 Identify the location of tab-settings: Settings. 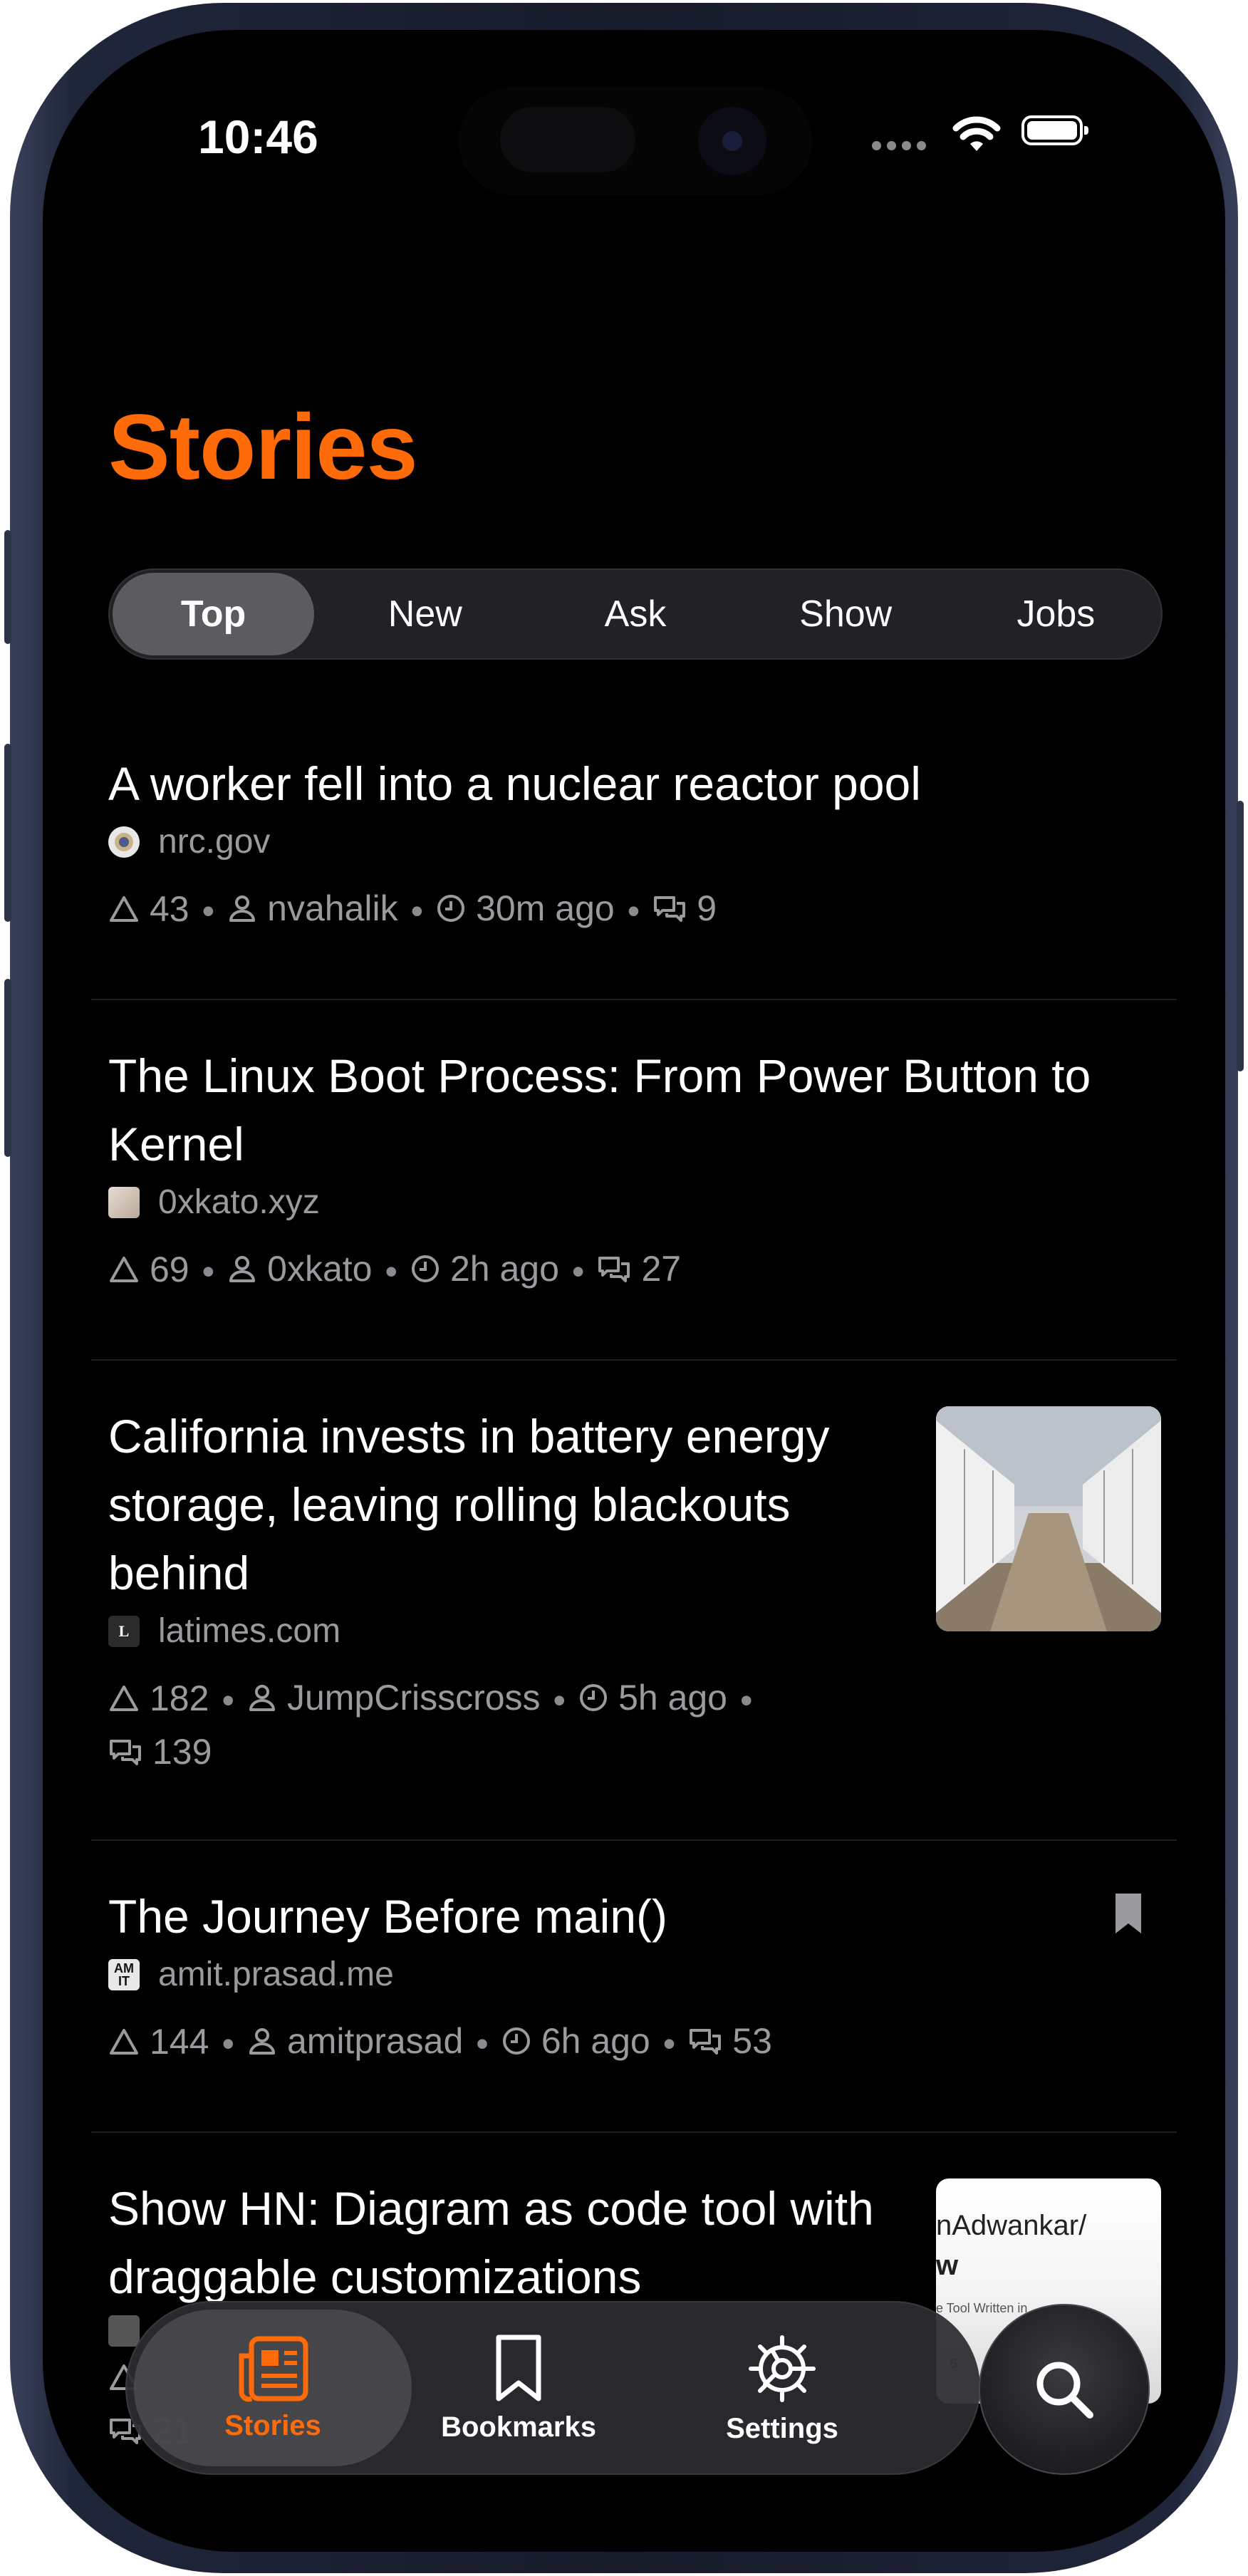
(782, 2387).